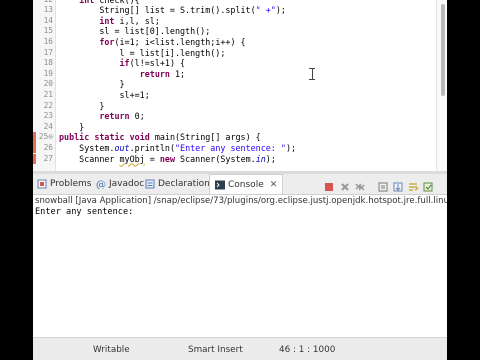 Image resolution: width=480 pixels, height=360 pixels. I want to click on code-line: 21 sl+=1;, so click(233, 95).